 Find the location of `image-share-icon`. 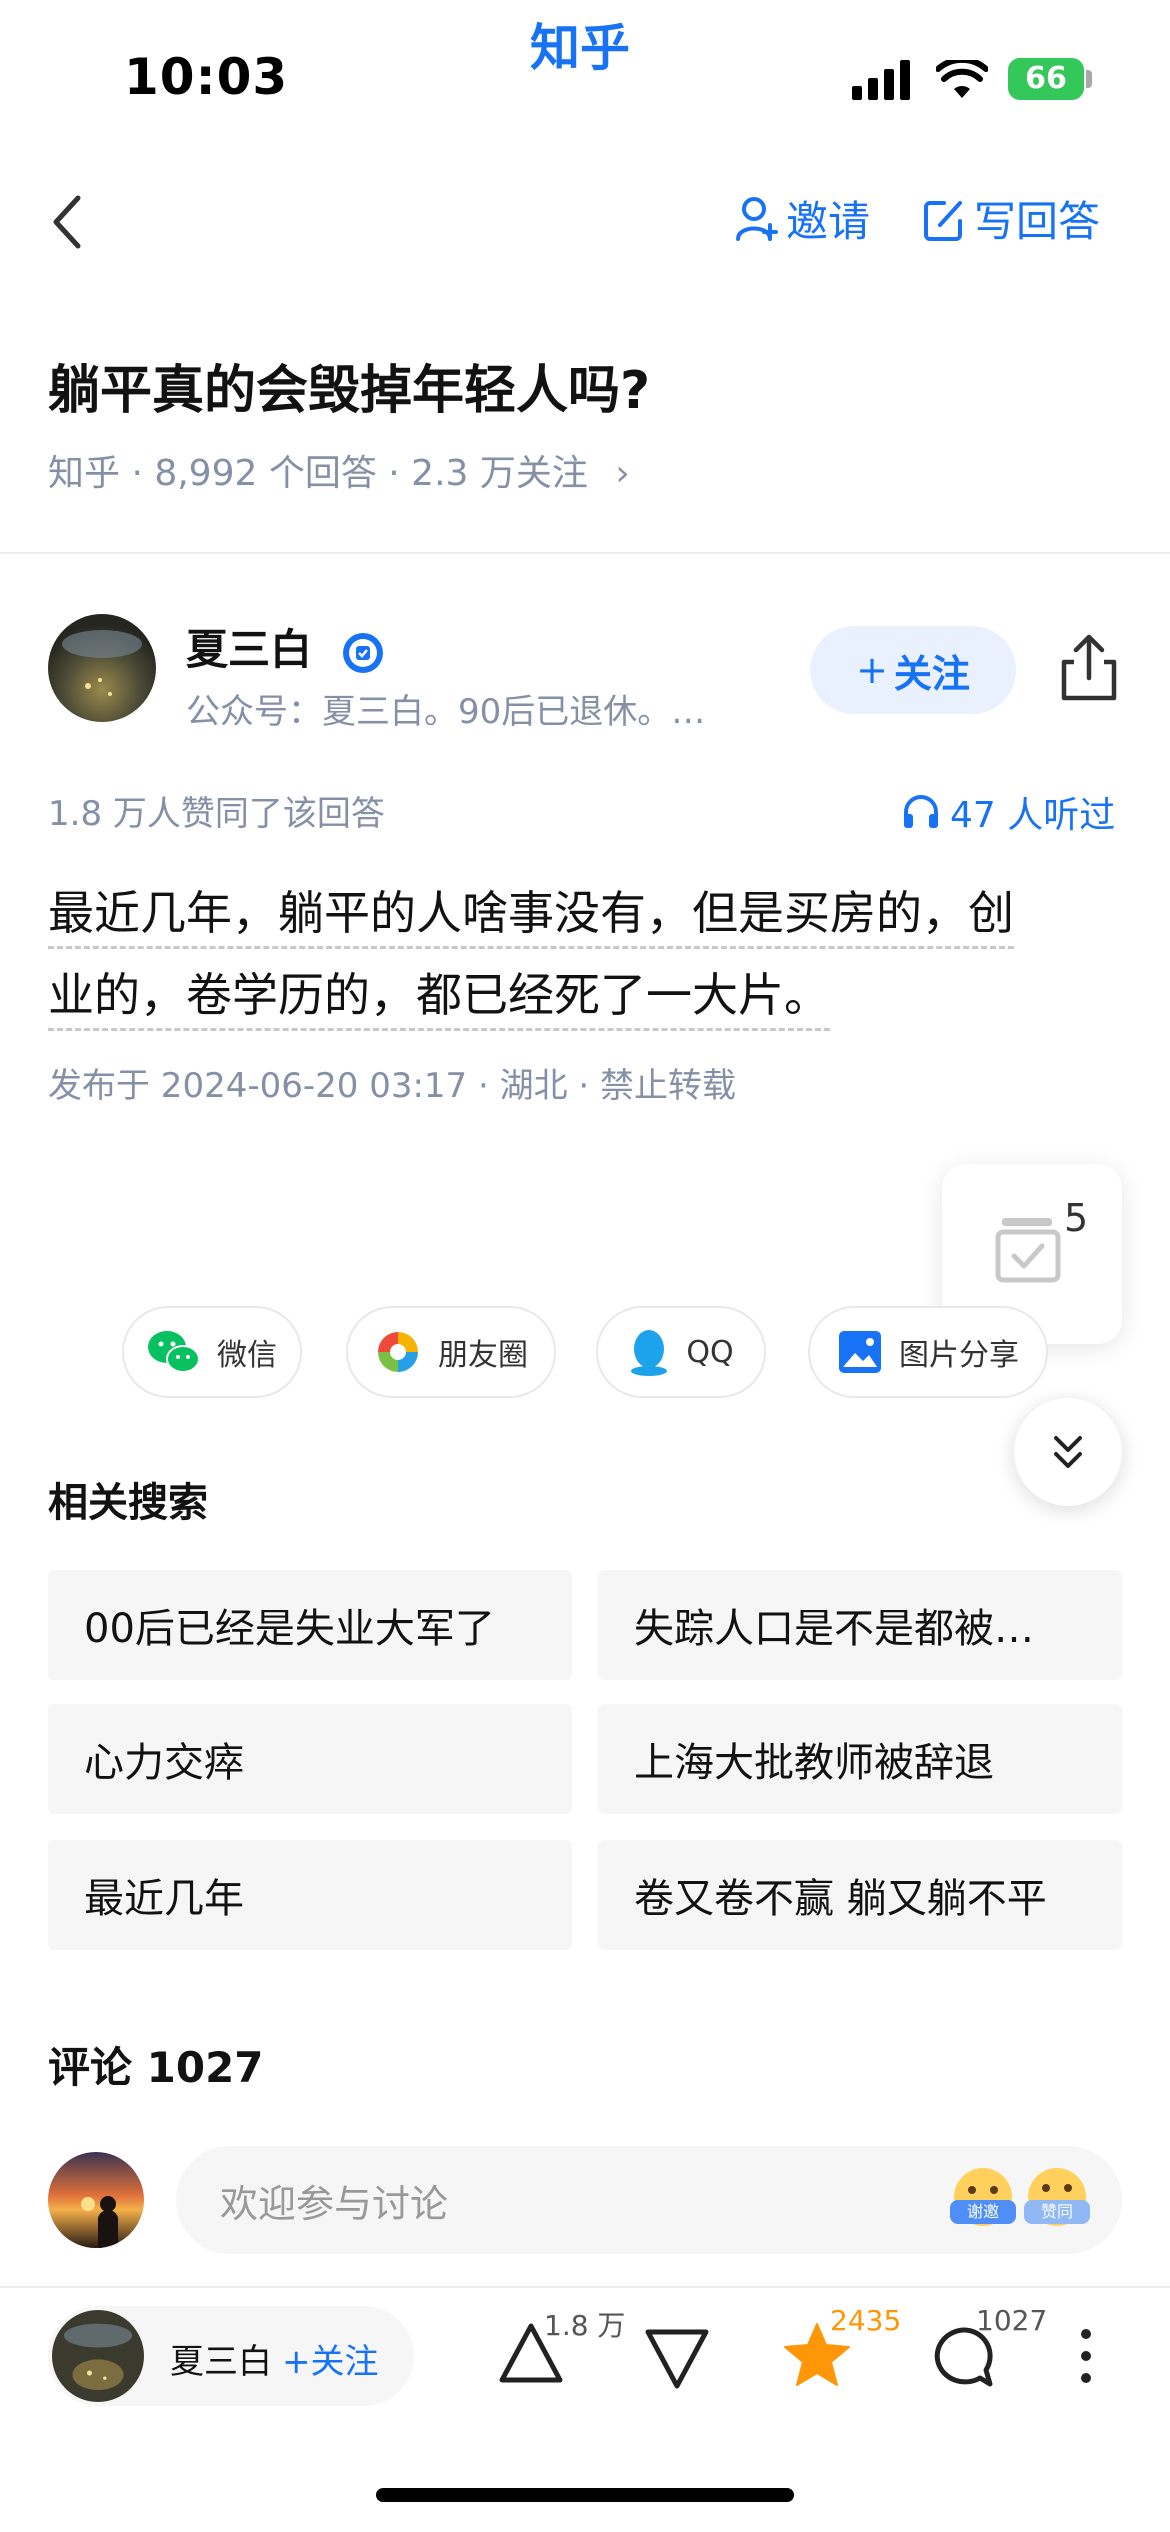

image-share-icon is located at coordinates (860, 1352).